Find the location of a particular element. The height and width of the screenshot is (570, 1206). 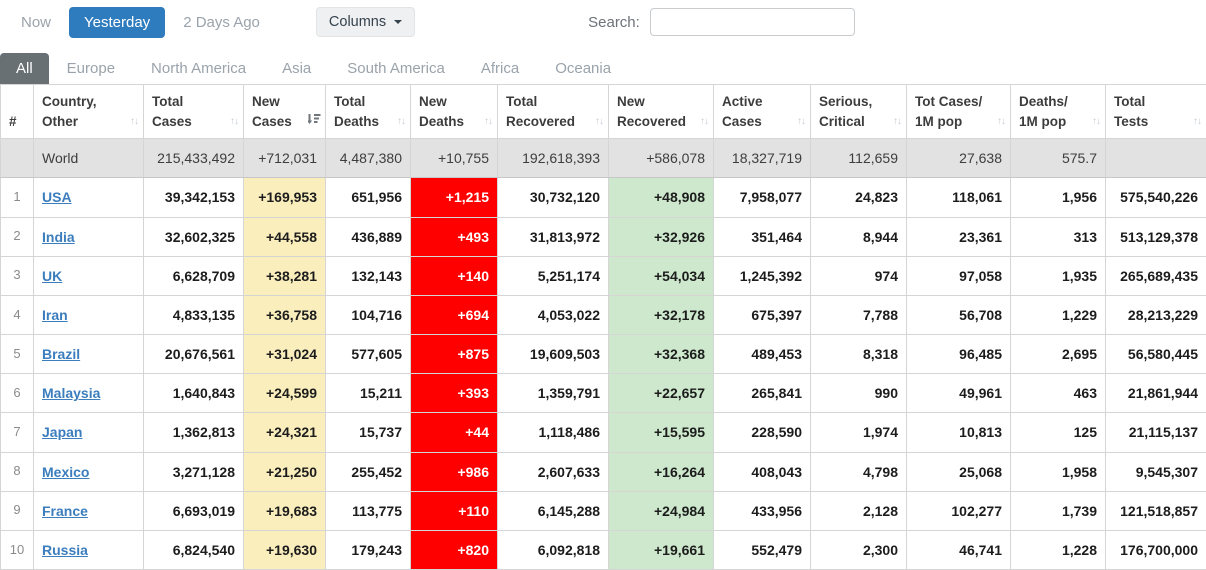

search-input is located at coordinates (752, 22).